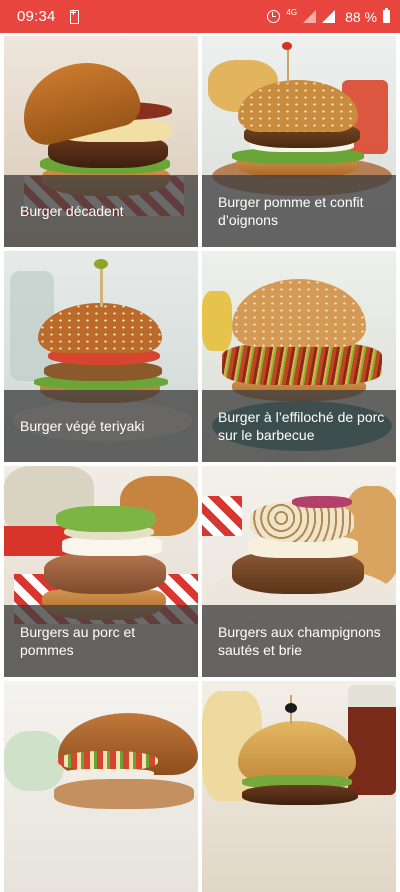 This screenshot has width=400, height=892. Describe the element at coordinates (361, 16) in the screenshot. I see `battery-percentage: 88 %` at that location.